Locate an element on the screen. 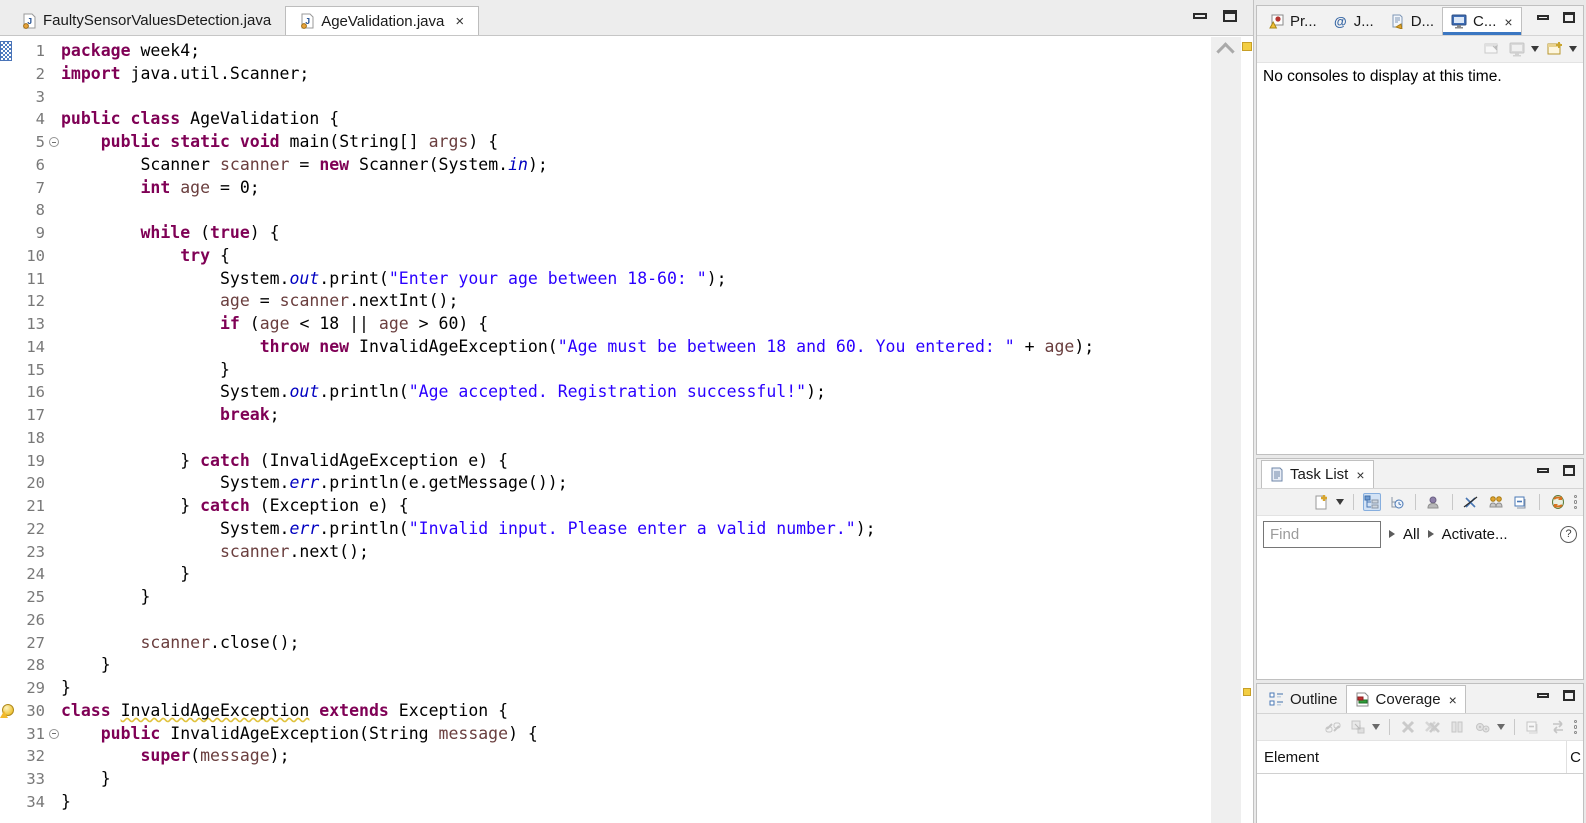  line-number: 13 is located at coordinates (31, 324).